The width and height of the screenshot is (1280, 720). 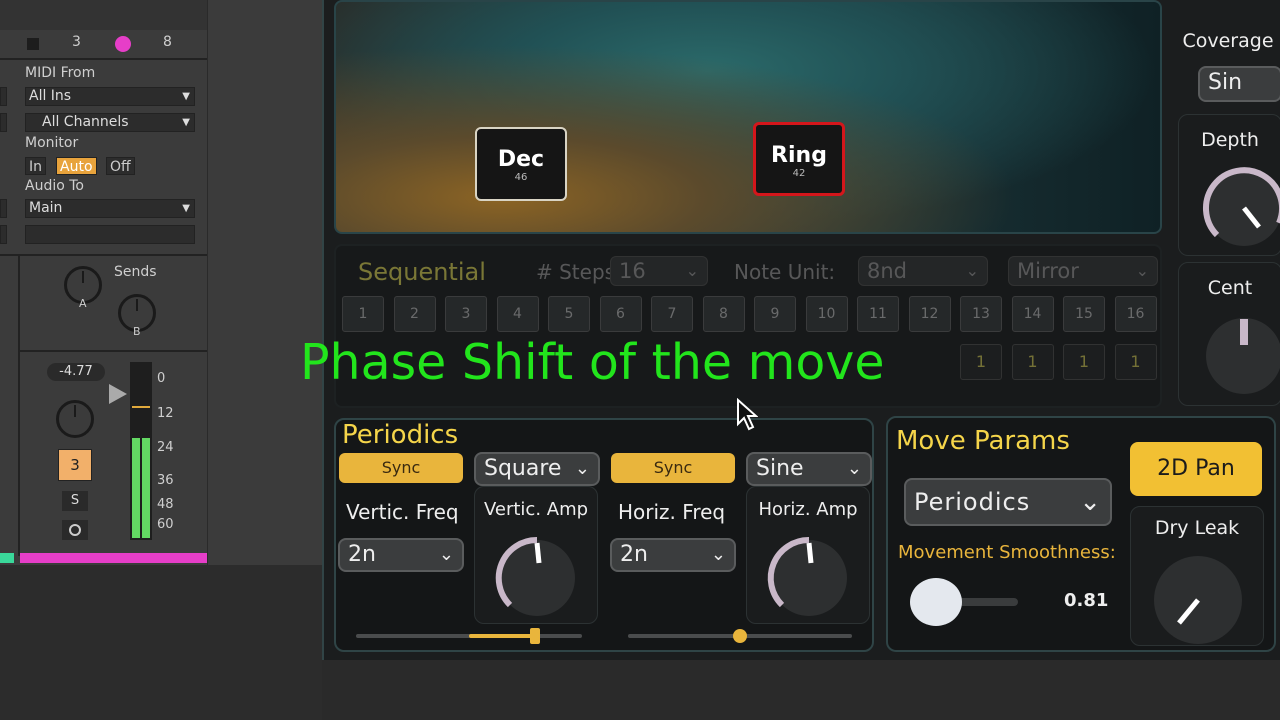 I want to click on mode-value: Periodics, so click(x=972, y=502).